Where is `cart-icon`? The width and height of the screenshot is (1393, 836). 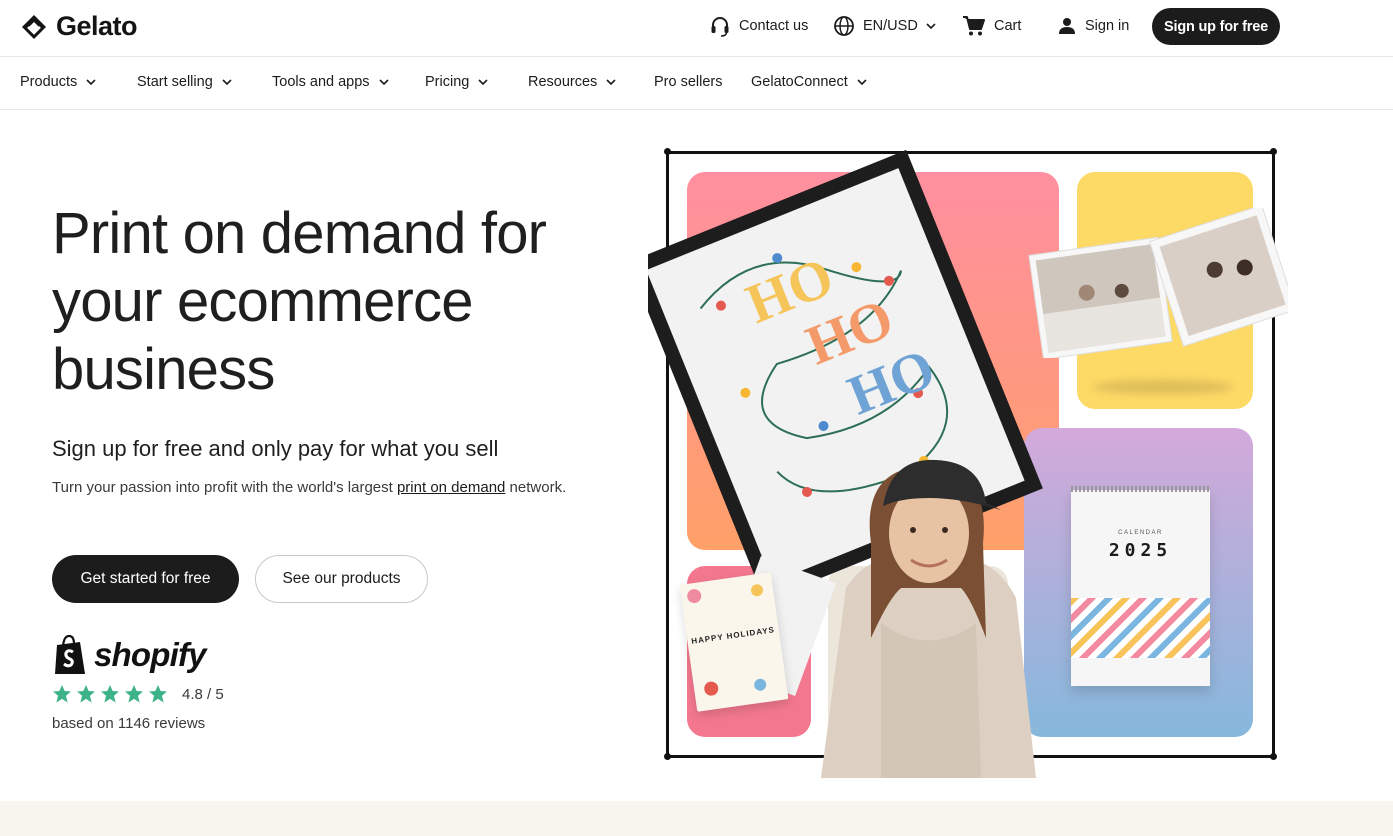
cart-icon is located at coordinates (974, 26).